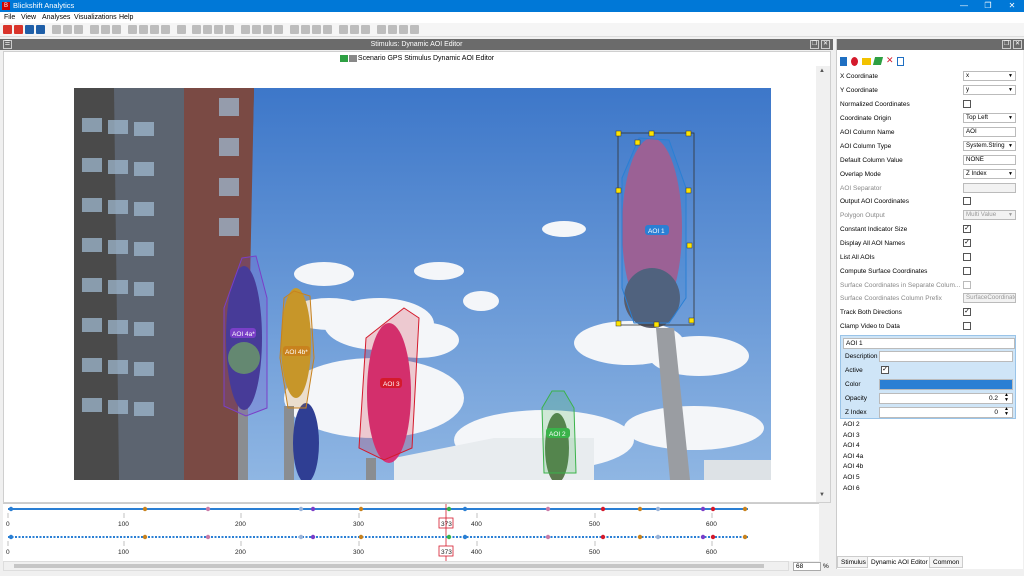 This screenshot has height=576, width=1024. What do you see at coordinates (825, 44) in the screenshot?
I see `pane-close-icon: ✕` at bounding box center [825, 44].